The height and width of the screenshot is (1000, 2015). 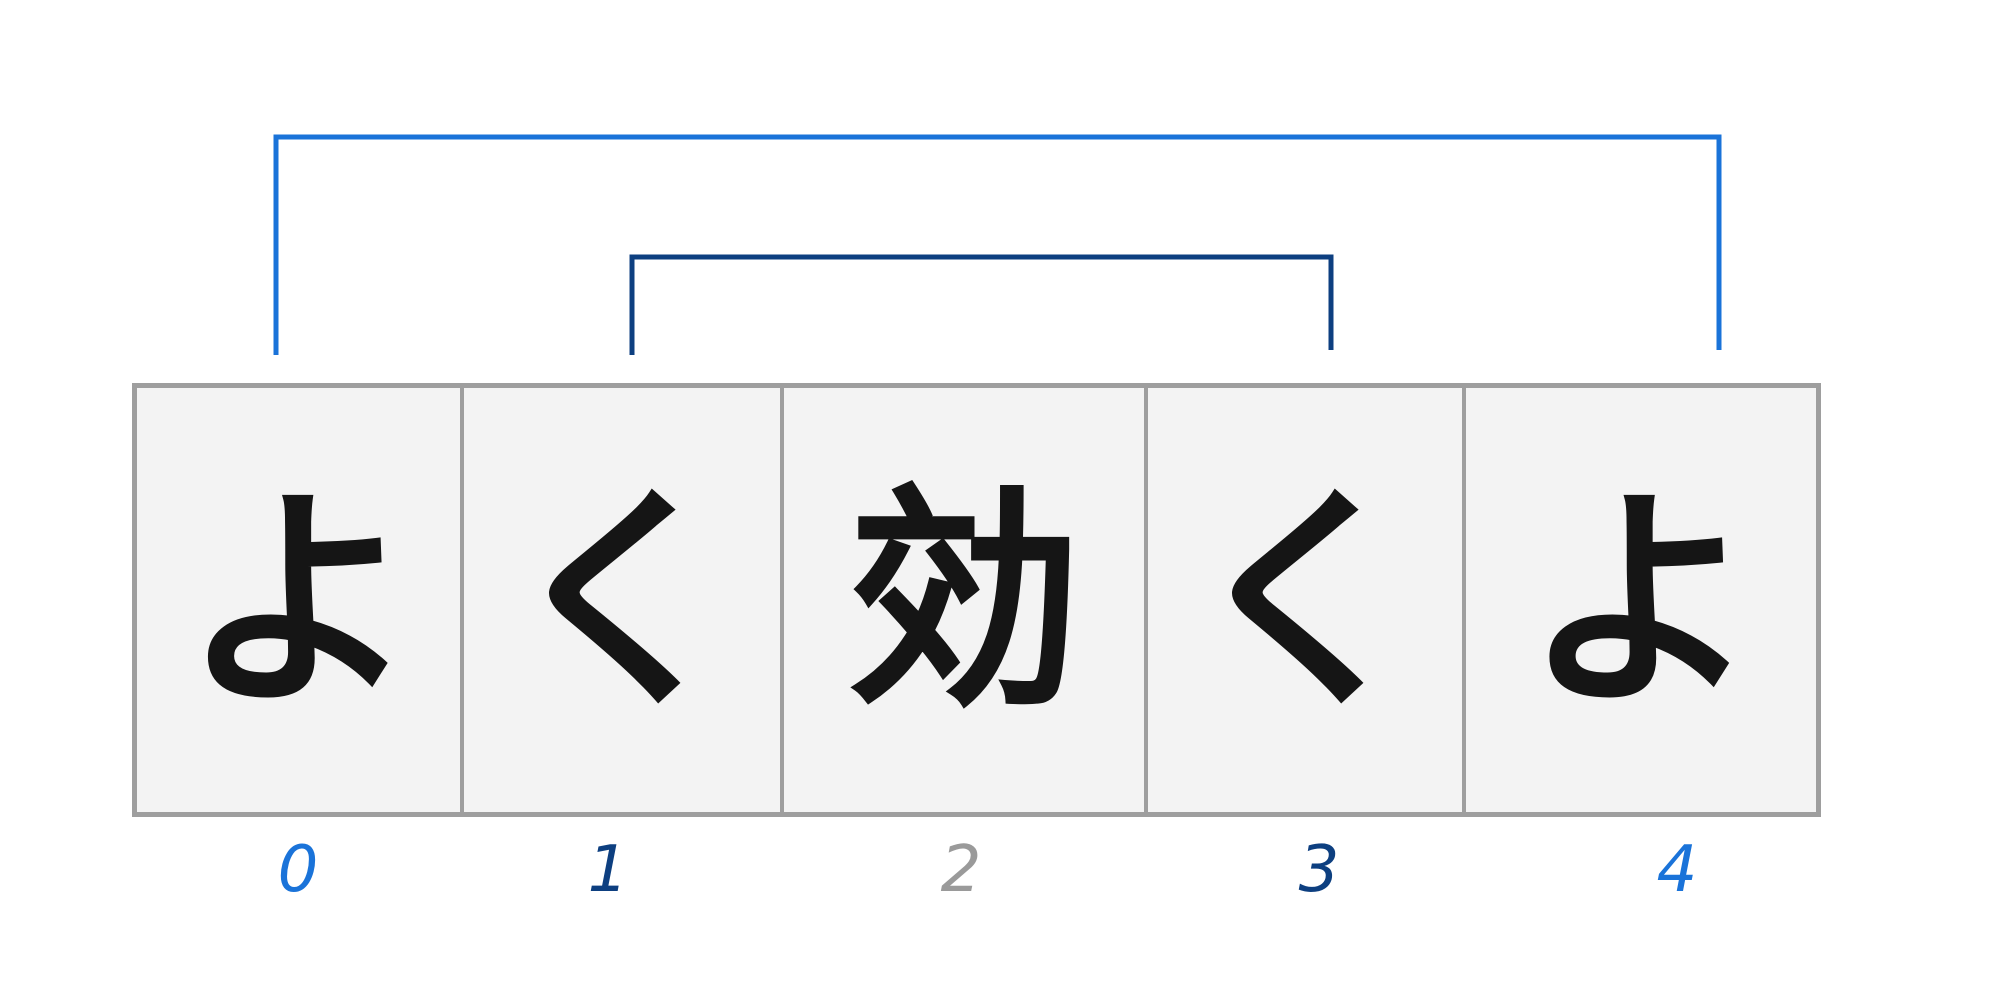 I want to click on char-cell-3: く, so click(x=1305, y=602).